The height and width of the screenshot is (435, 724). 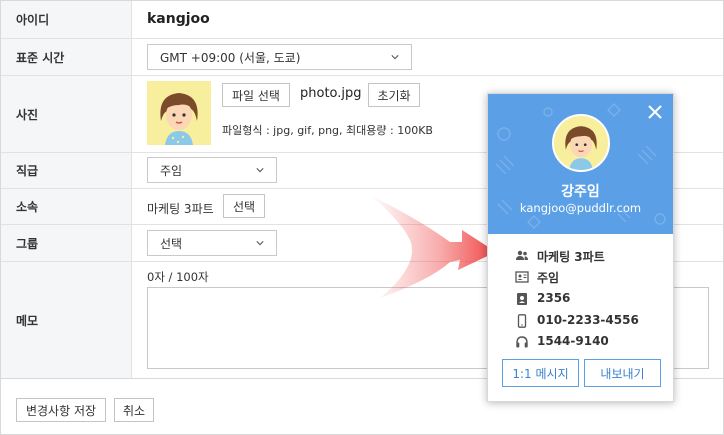 What do you see at coordinates (573, 341) in the screenshot?
I see `card-phone: 1544-9140` at bounding box center [573, 341].